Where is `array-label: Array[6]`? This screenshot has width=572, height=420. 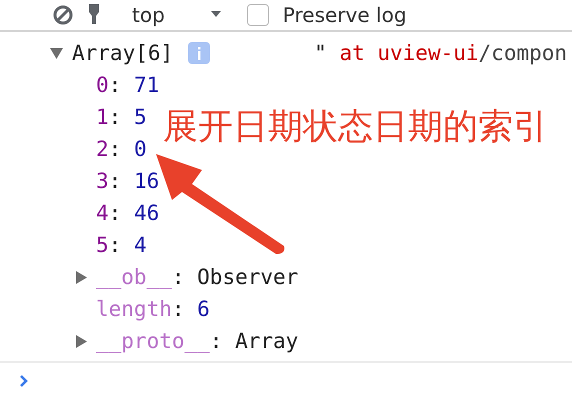
array-label: Array[6] is located at coordinates (123, 53).